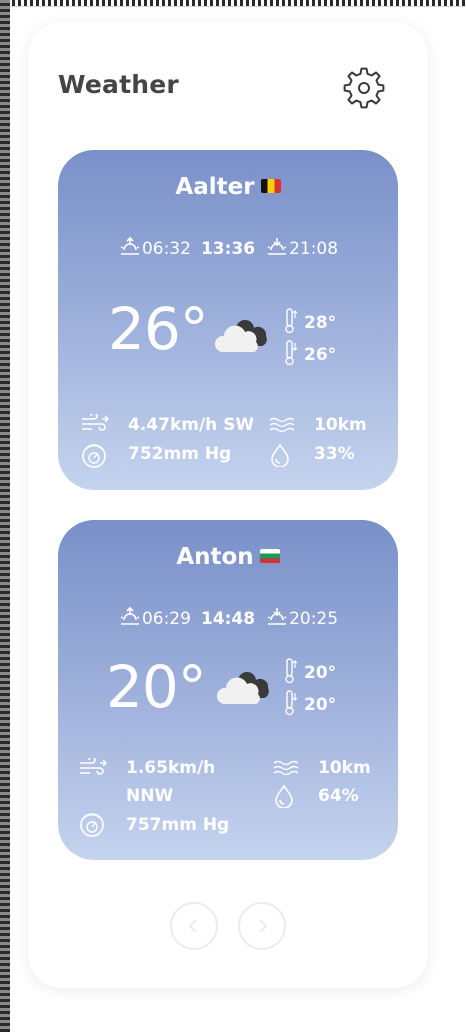  I want to click on temp-max: 20°, so click(310, 673).